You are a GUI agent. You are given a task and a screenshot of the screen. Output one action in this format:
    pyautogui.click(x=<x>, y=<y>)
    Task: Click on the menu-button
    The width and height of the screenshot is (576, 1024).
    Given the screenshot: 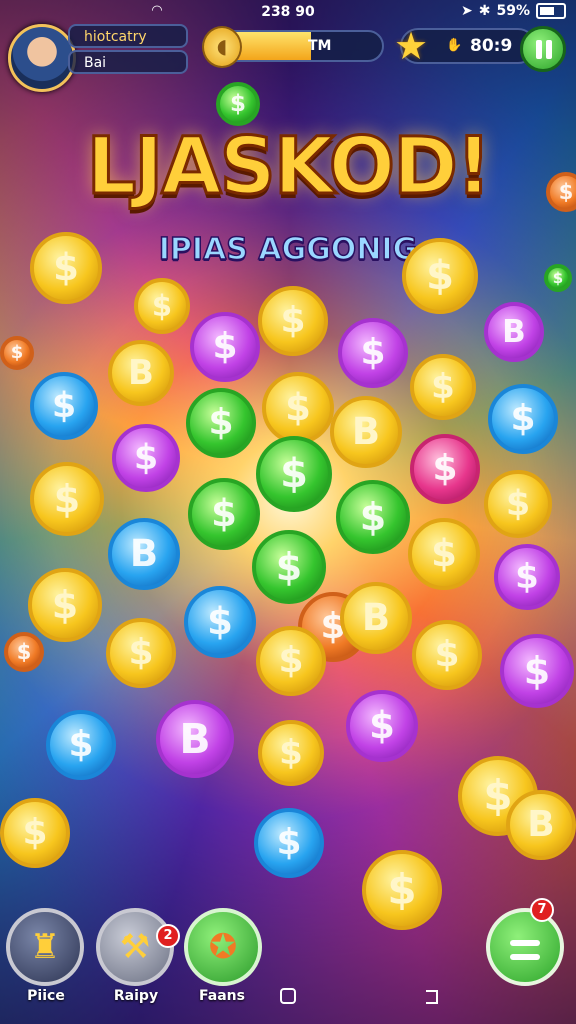 What is the action you would take?
    pyautogui.click(x=525, y=947)
    